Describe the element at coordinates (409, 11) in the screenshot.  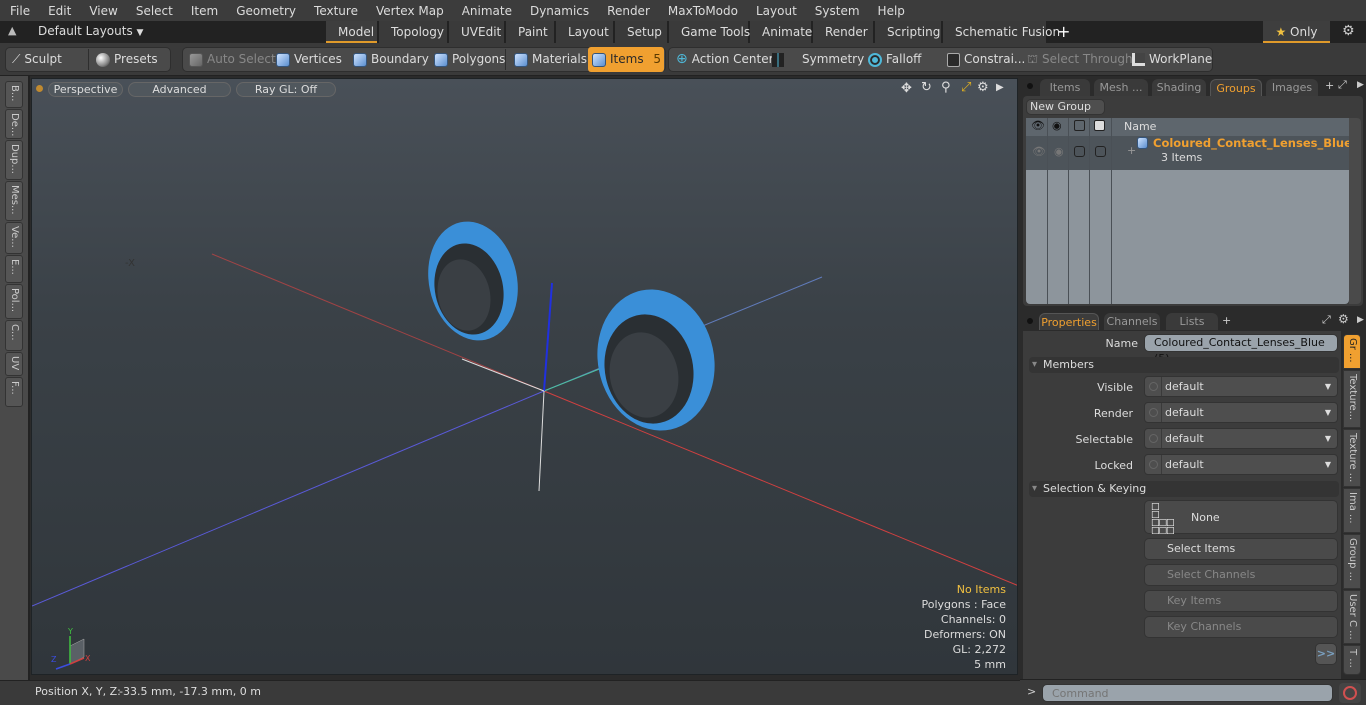
I see `menu-vertex-map: Vertex Map` at that location.